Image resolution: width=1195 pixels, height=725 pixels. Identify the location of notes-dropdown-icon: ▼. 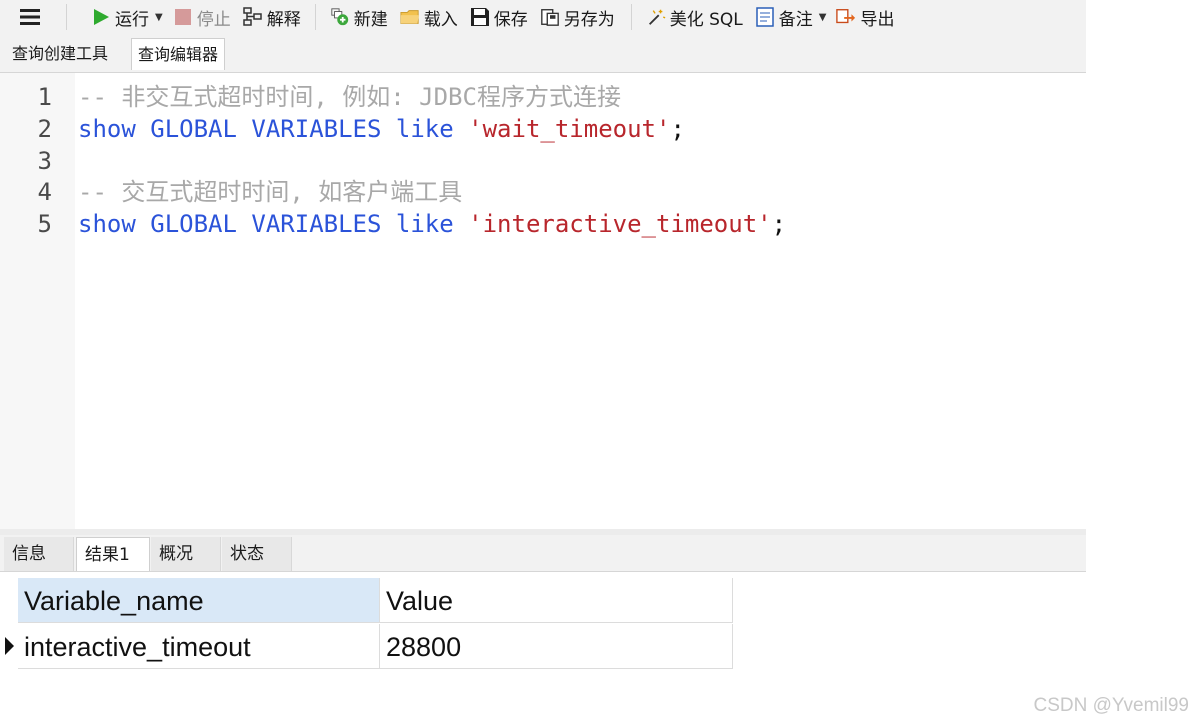
(823, 17).